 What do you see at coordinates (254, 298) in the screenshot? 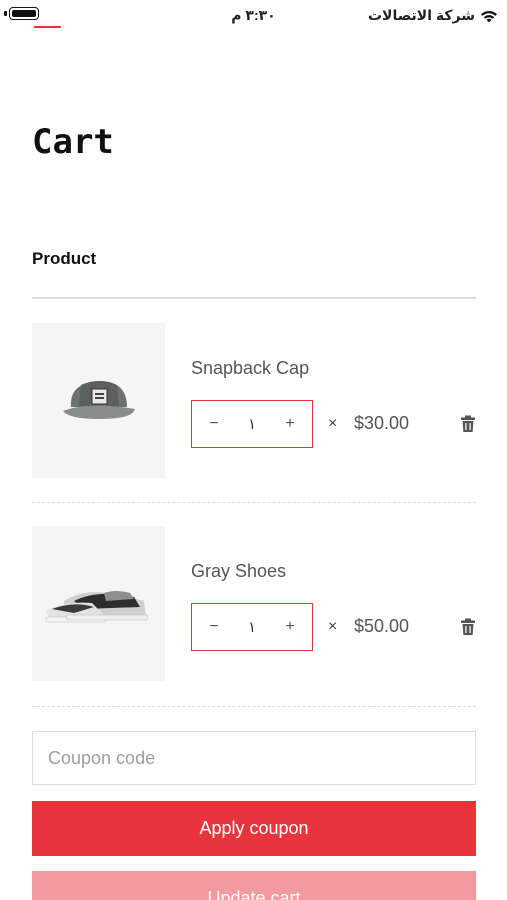
I see `header-divider` at bounding box center [254, 298].